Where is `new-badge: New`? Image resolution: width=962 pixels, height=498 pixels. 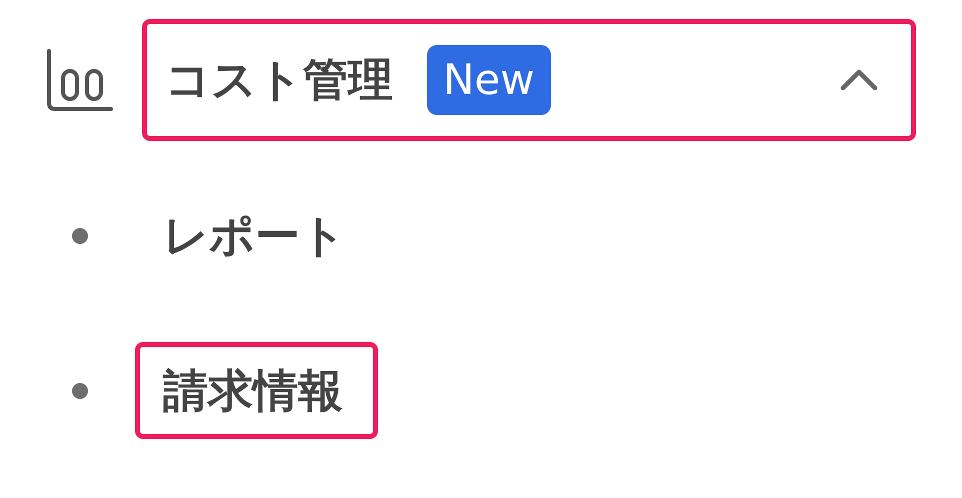 new-badge: New is located at coordinates (489, 80).